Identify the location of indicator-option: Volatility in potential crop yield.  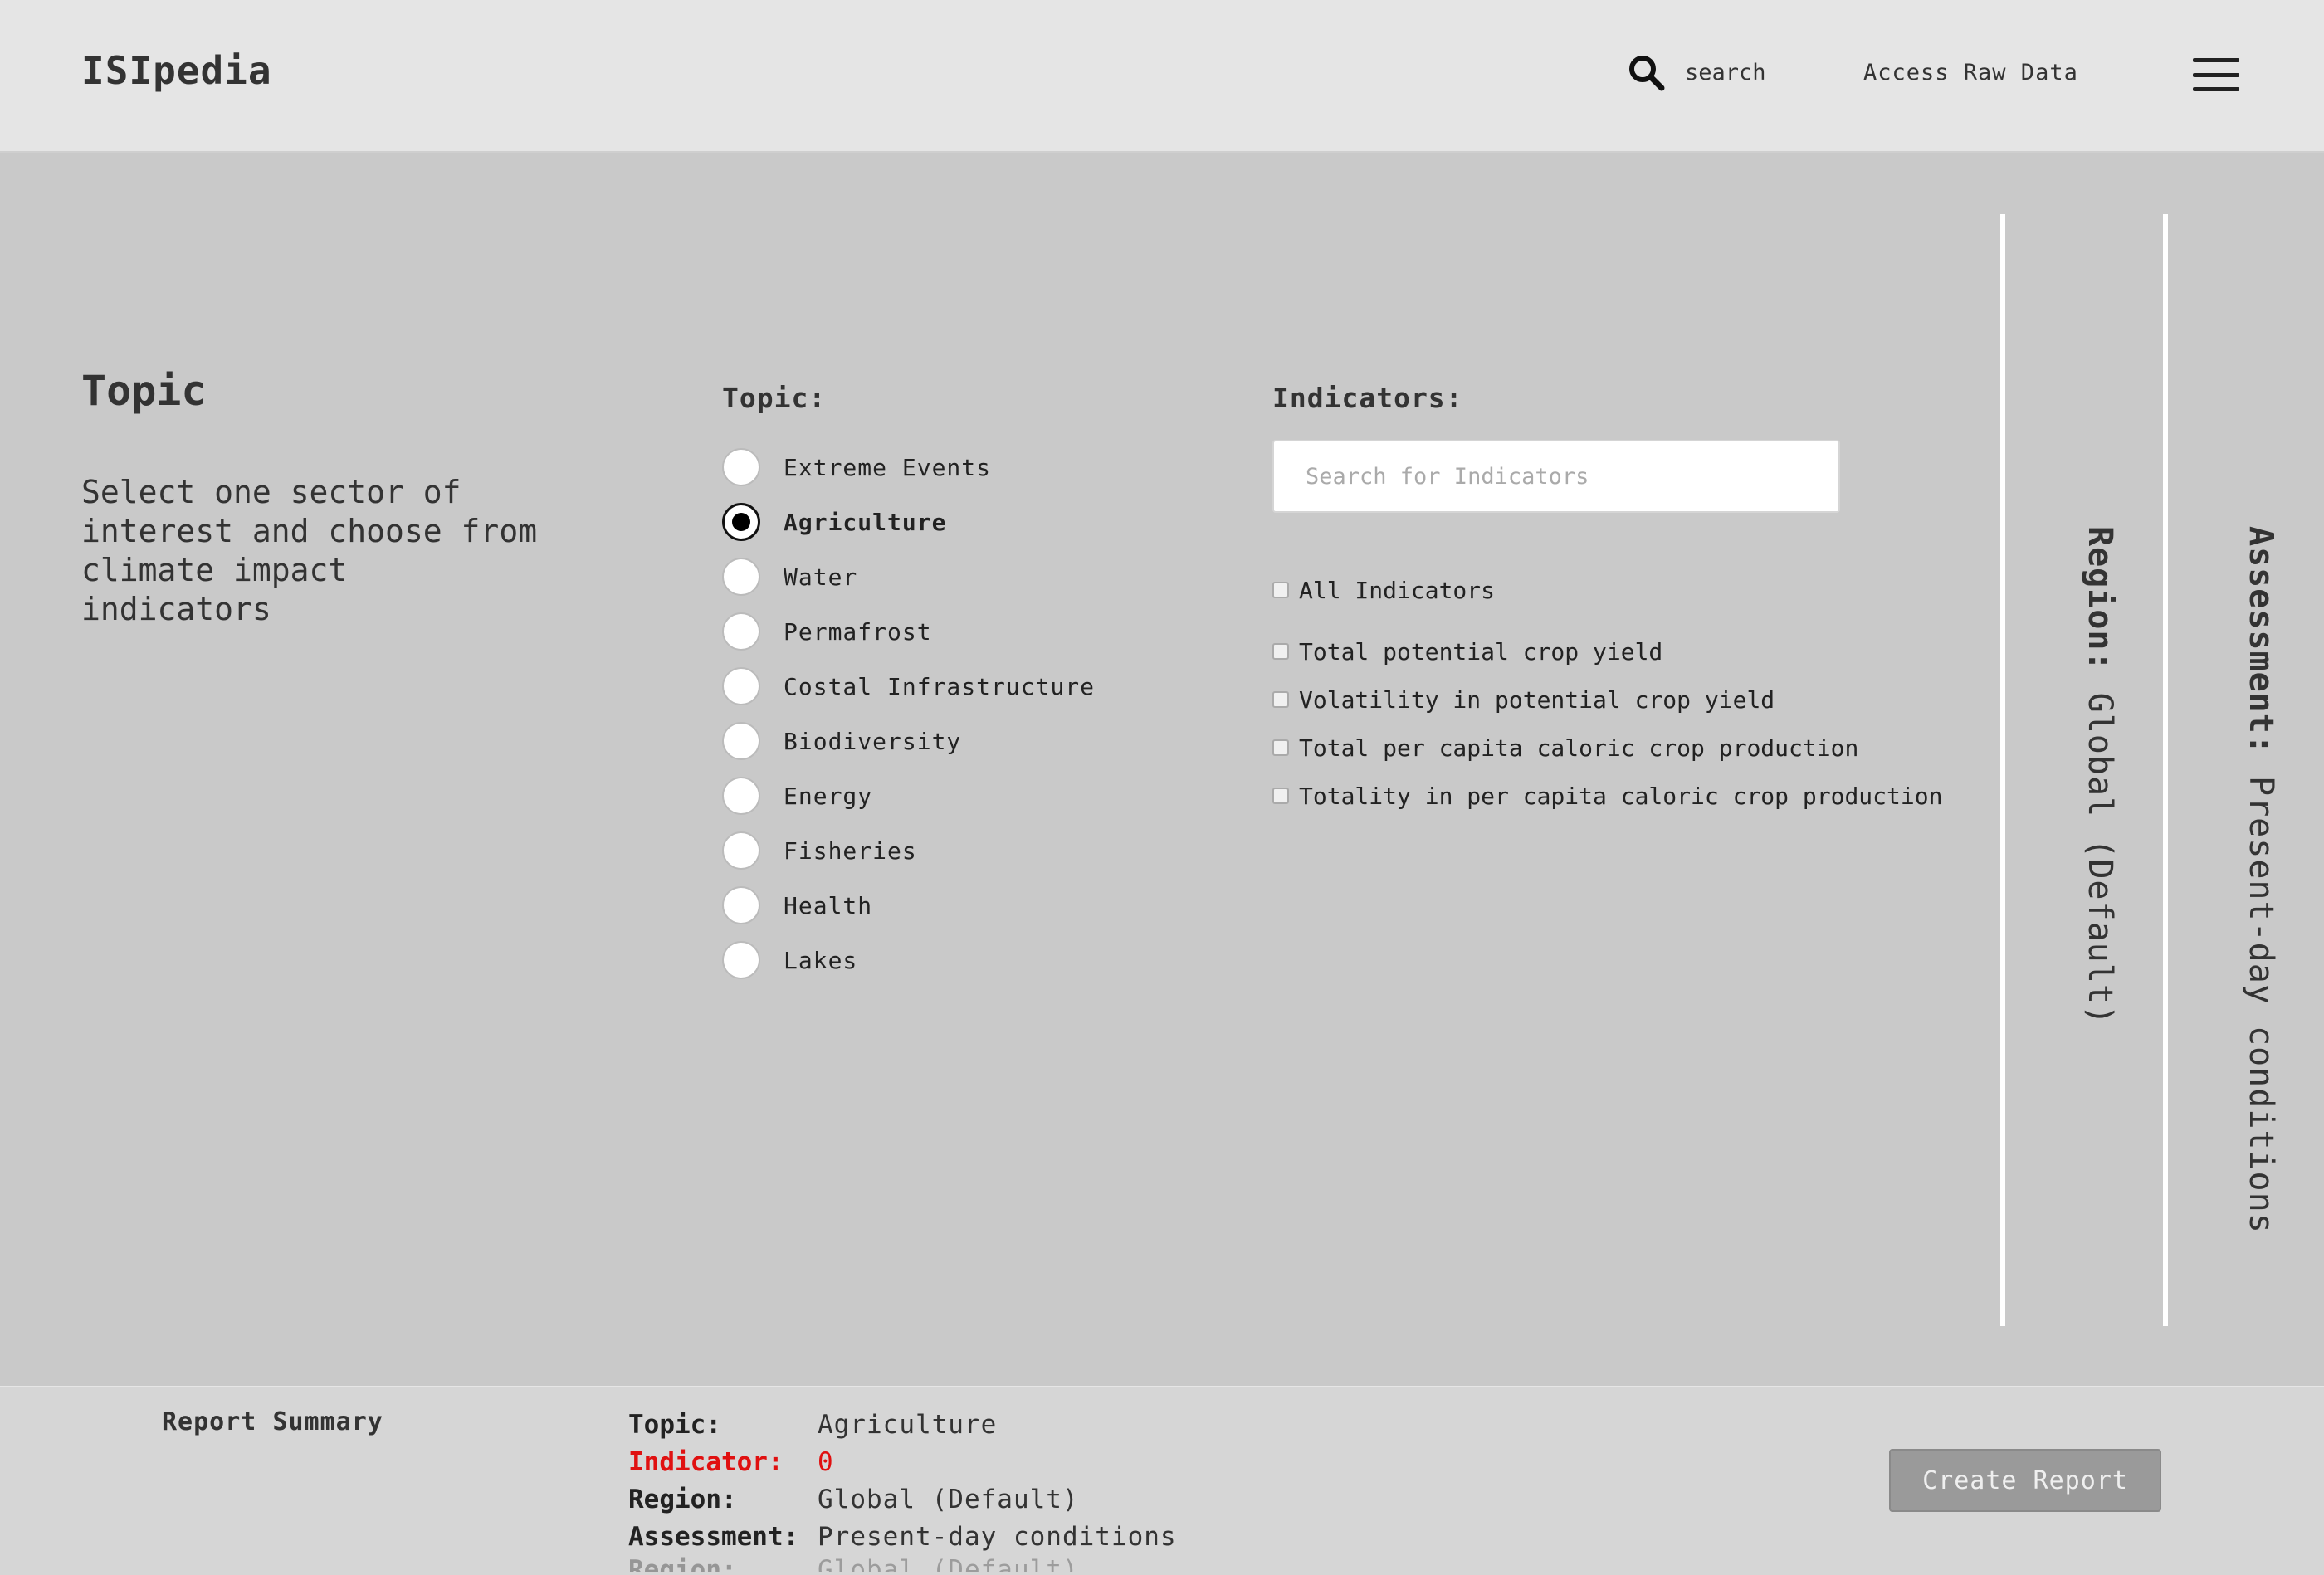
(1607, 699).